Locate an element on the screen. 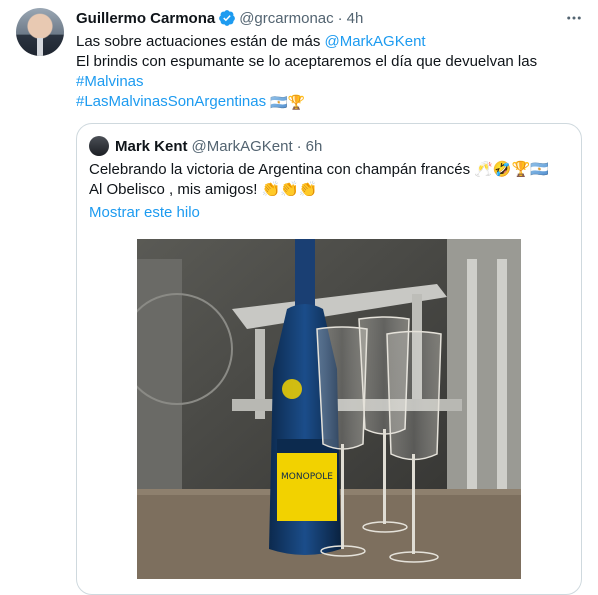  quoted-tweet-header: Mark Kent @MarkAGKent · 6h is located at coordinates (205, 146).